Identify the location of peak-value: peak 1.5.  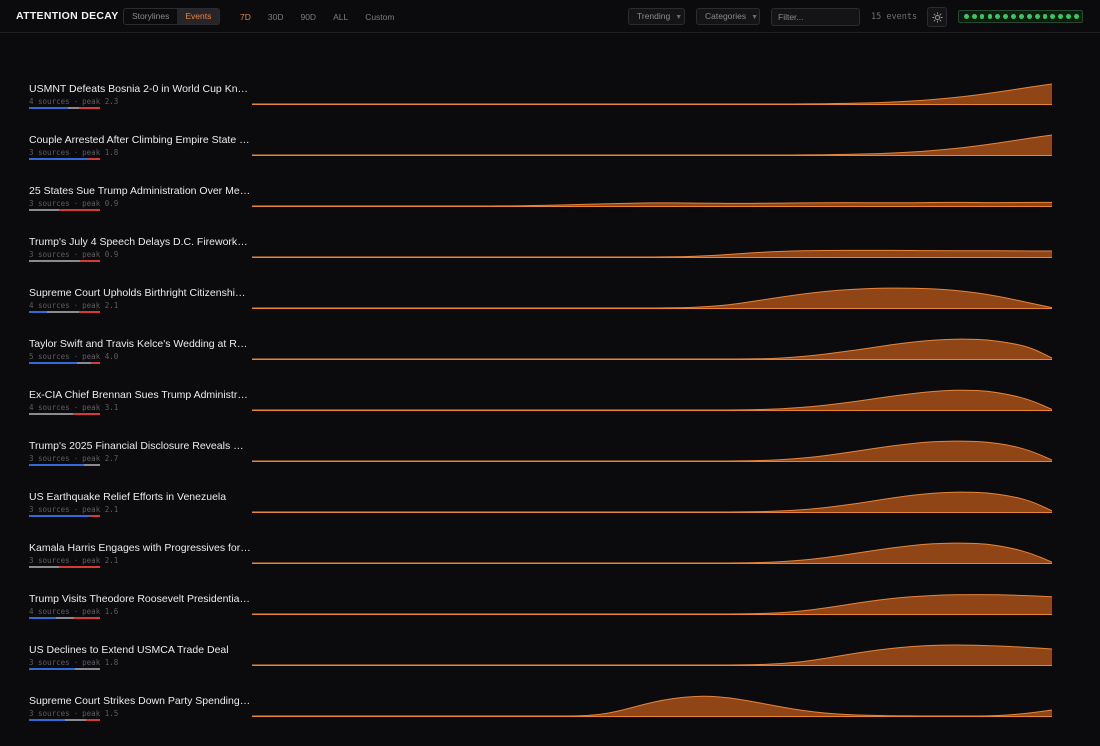
(100, 713).